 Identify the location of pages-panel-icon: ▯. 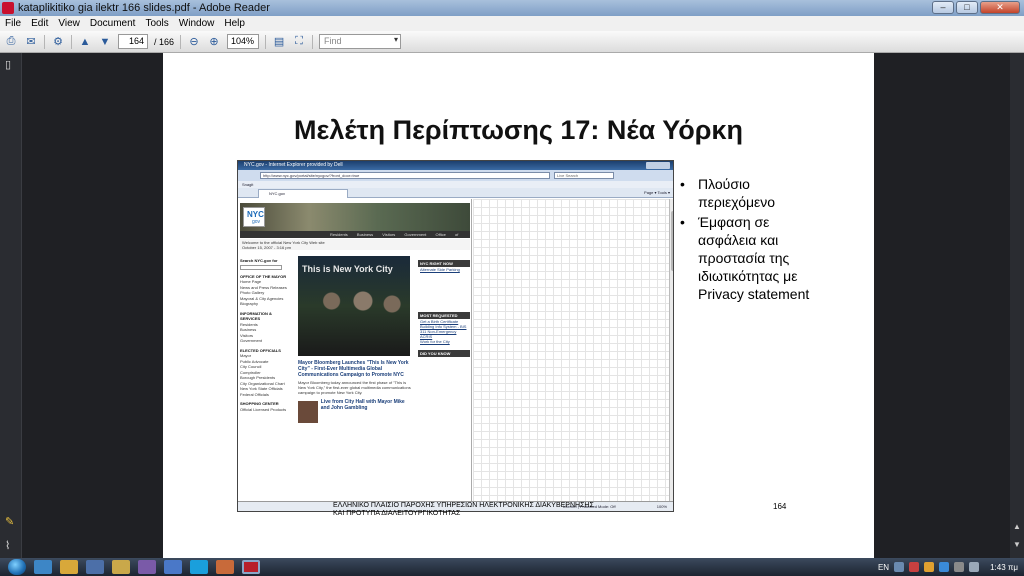
(11, 65).